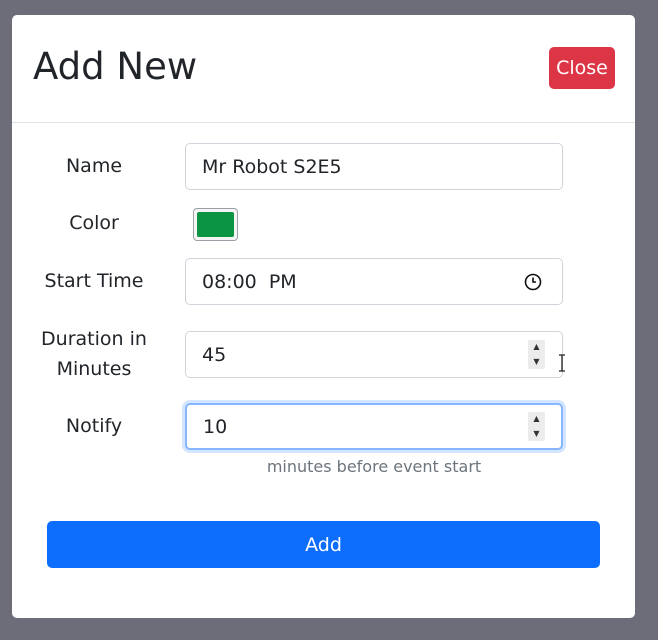 This screenshot has width=658, height=640. Describe the element at coordinates (582, 68) in the screenshot. I see `close-button: Close` at that location.